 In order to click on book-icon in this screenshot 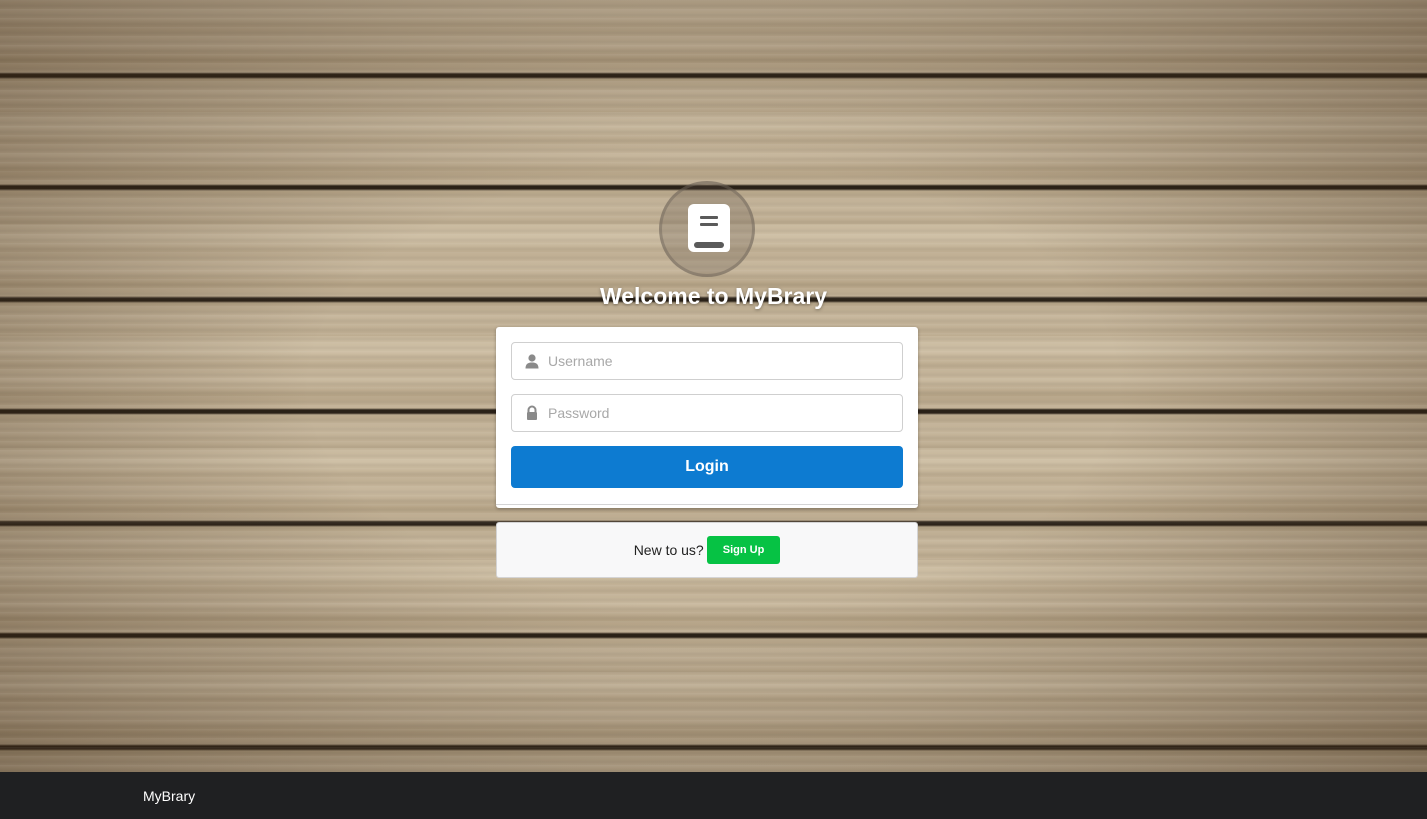, I will do `click(709, 228)`.